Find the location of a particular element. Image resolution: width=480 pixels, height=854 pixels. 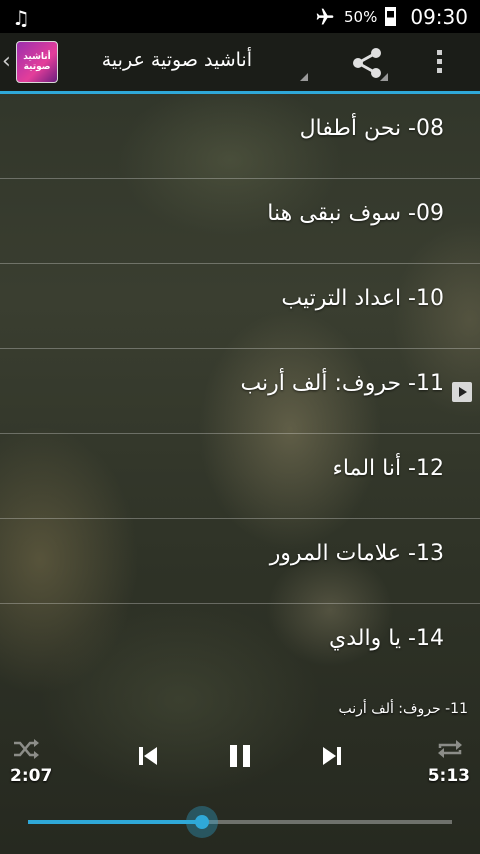

track-title: 10- اعداد الترتيب is located at coordinates (362, 298).